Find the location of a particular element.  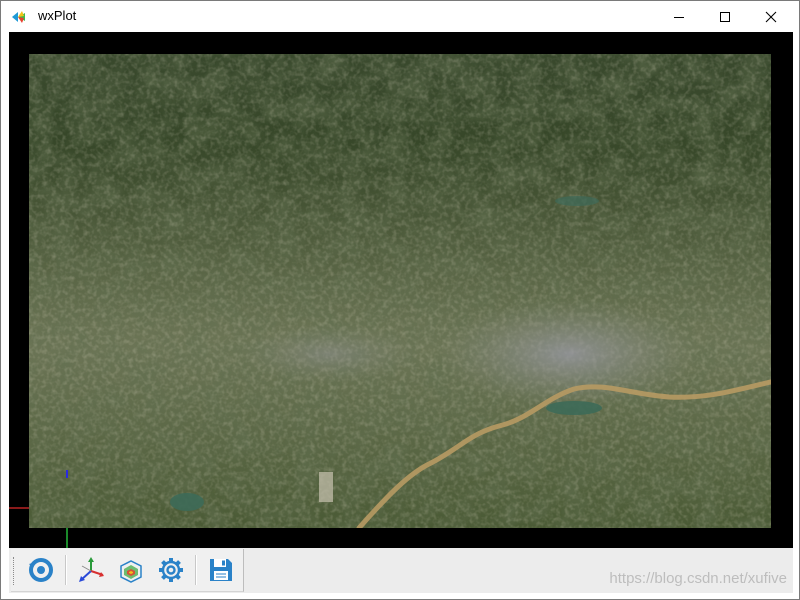

watermark: https://blog.csdn.net/xufive is located at coordinates (698, 578).